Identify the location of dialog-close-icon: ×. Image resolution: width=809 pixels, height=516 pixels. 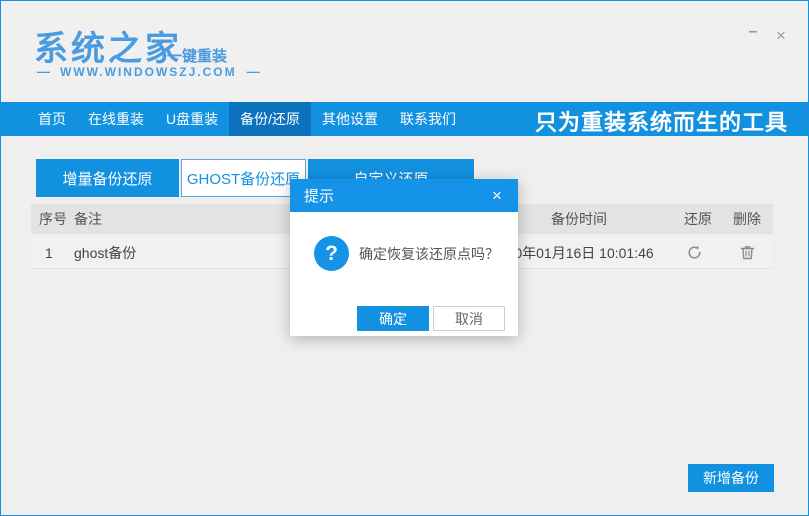
(497, 195).